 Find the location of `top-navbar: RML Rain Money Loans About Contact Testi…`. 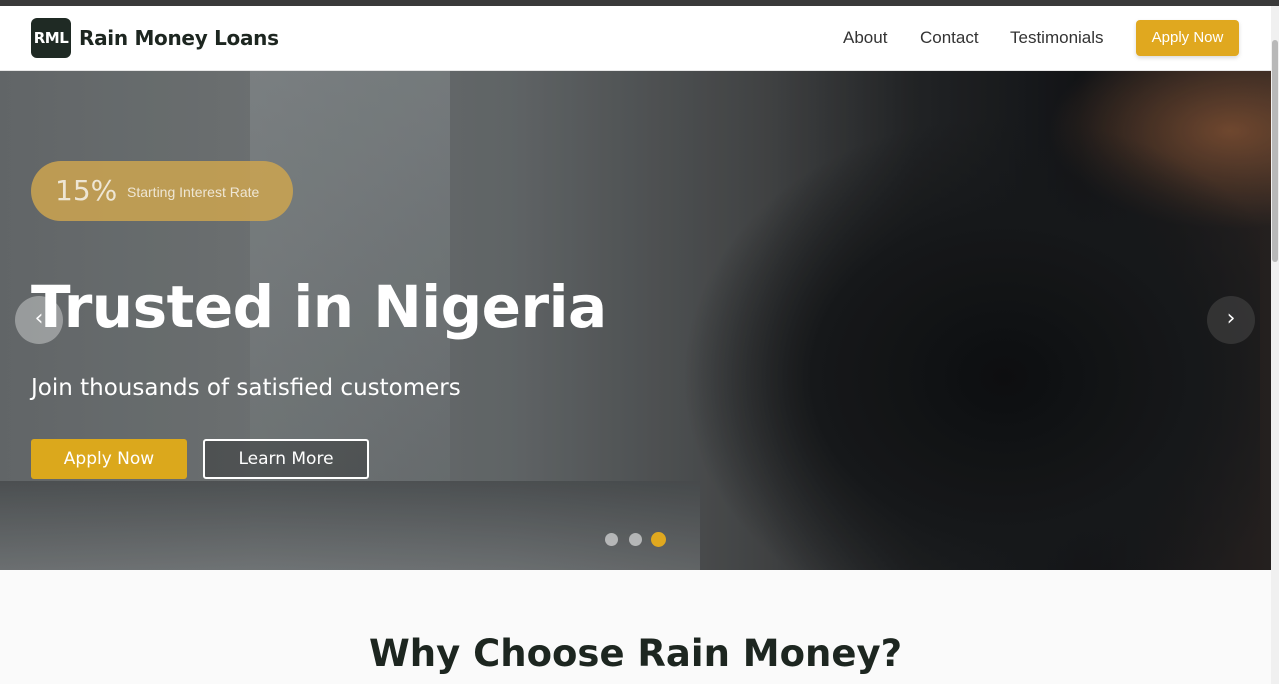

top-navbar: RML Rain Money Loans About Contact Testi… is located at coordinates (635, 38).